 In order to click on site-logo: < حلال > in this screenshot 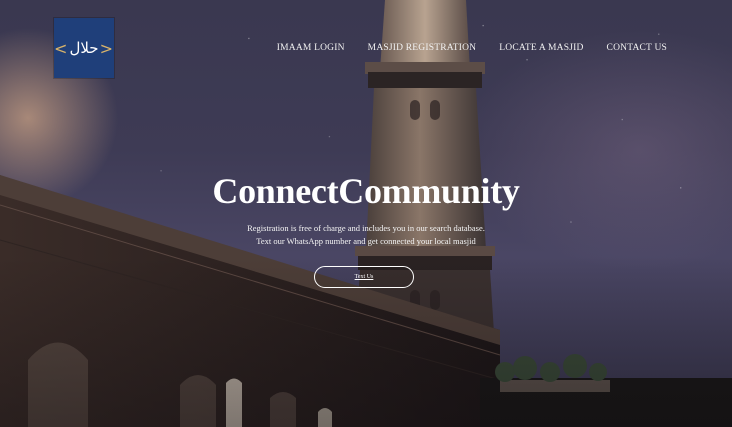, I will do `click(84, 48)`.